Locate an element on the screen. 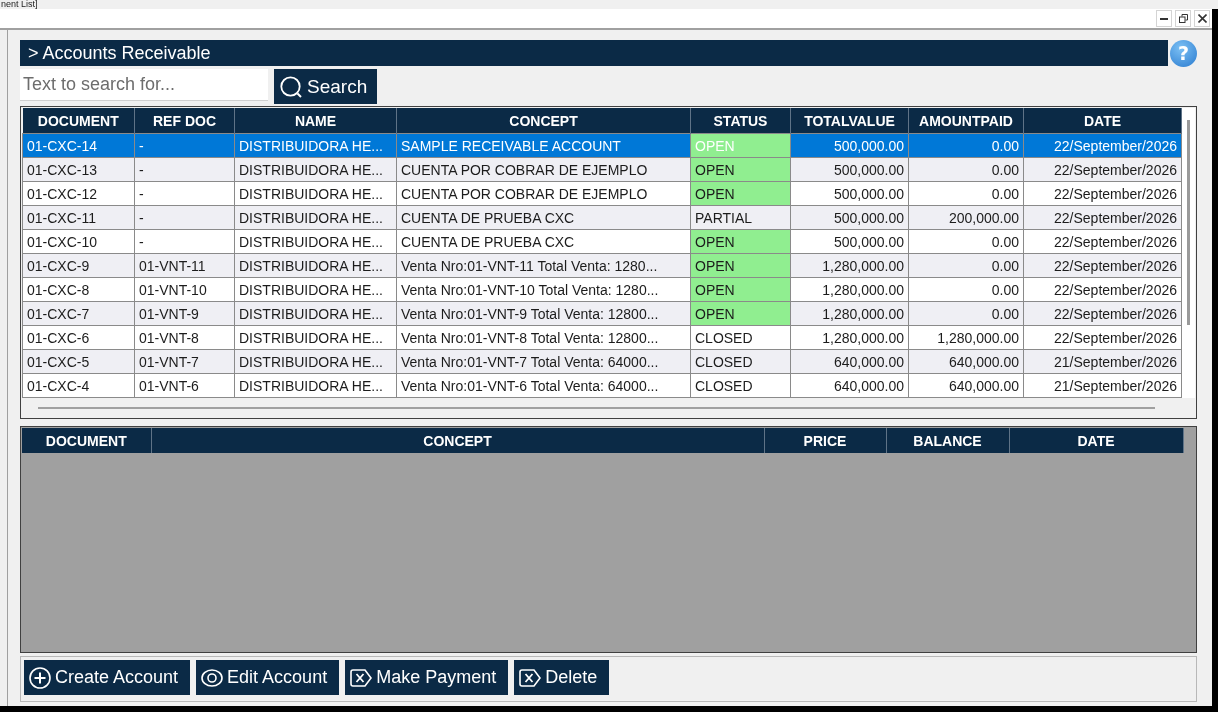 The width and height of the screenshot is (1218, 712). table-row: 01-CXC-5 01-VNT-7 DISTRIBUIDORA HE... Venta Nro:01-VNT-7 Total Venta: 64000... CLOSED 640,000.00 640,000.00 21/September/2026 is located at coordinates (602, 361).